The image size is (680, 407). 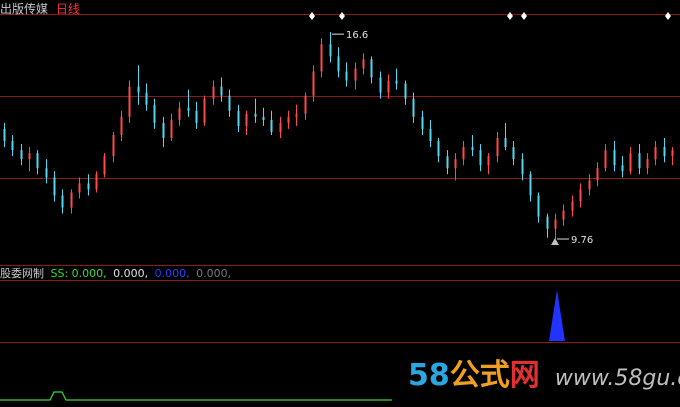 What do you see at coordinates (479, 375) in the screenshot?
I see `watermark-cjk: 公式` at bounding box center [479, 375].